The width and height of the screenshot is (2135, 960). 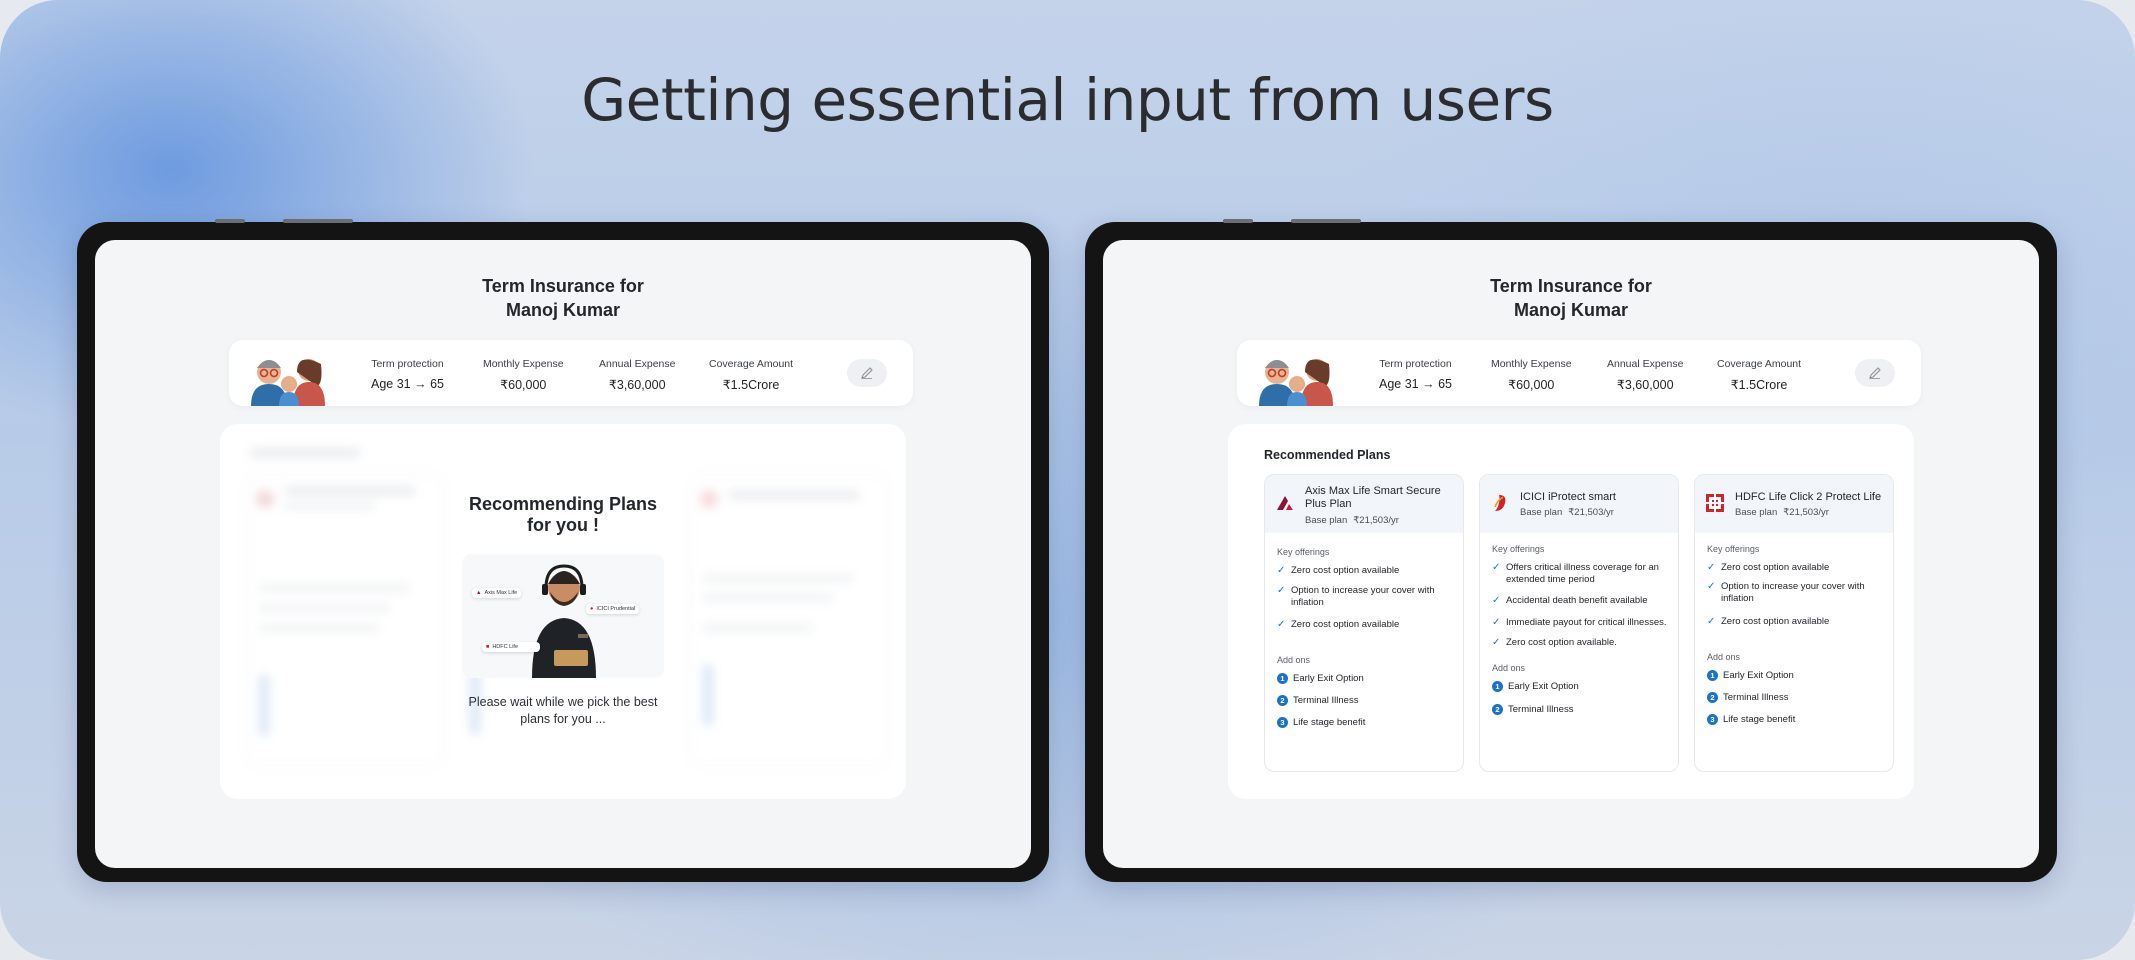 What do you see at coordinates (563, 298) in the screenshot?
I see `page-title: Term Insurance for Manoj Kumar` at bounding box center [563, 298].